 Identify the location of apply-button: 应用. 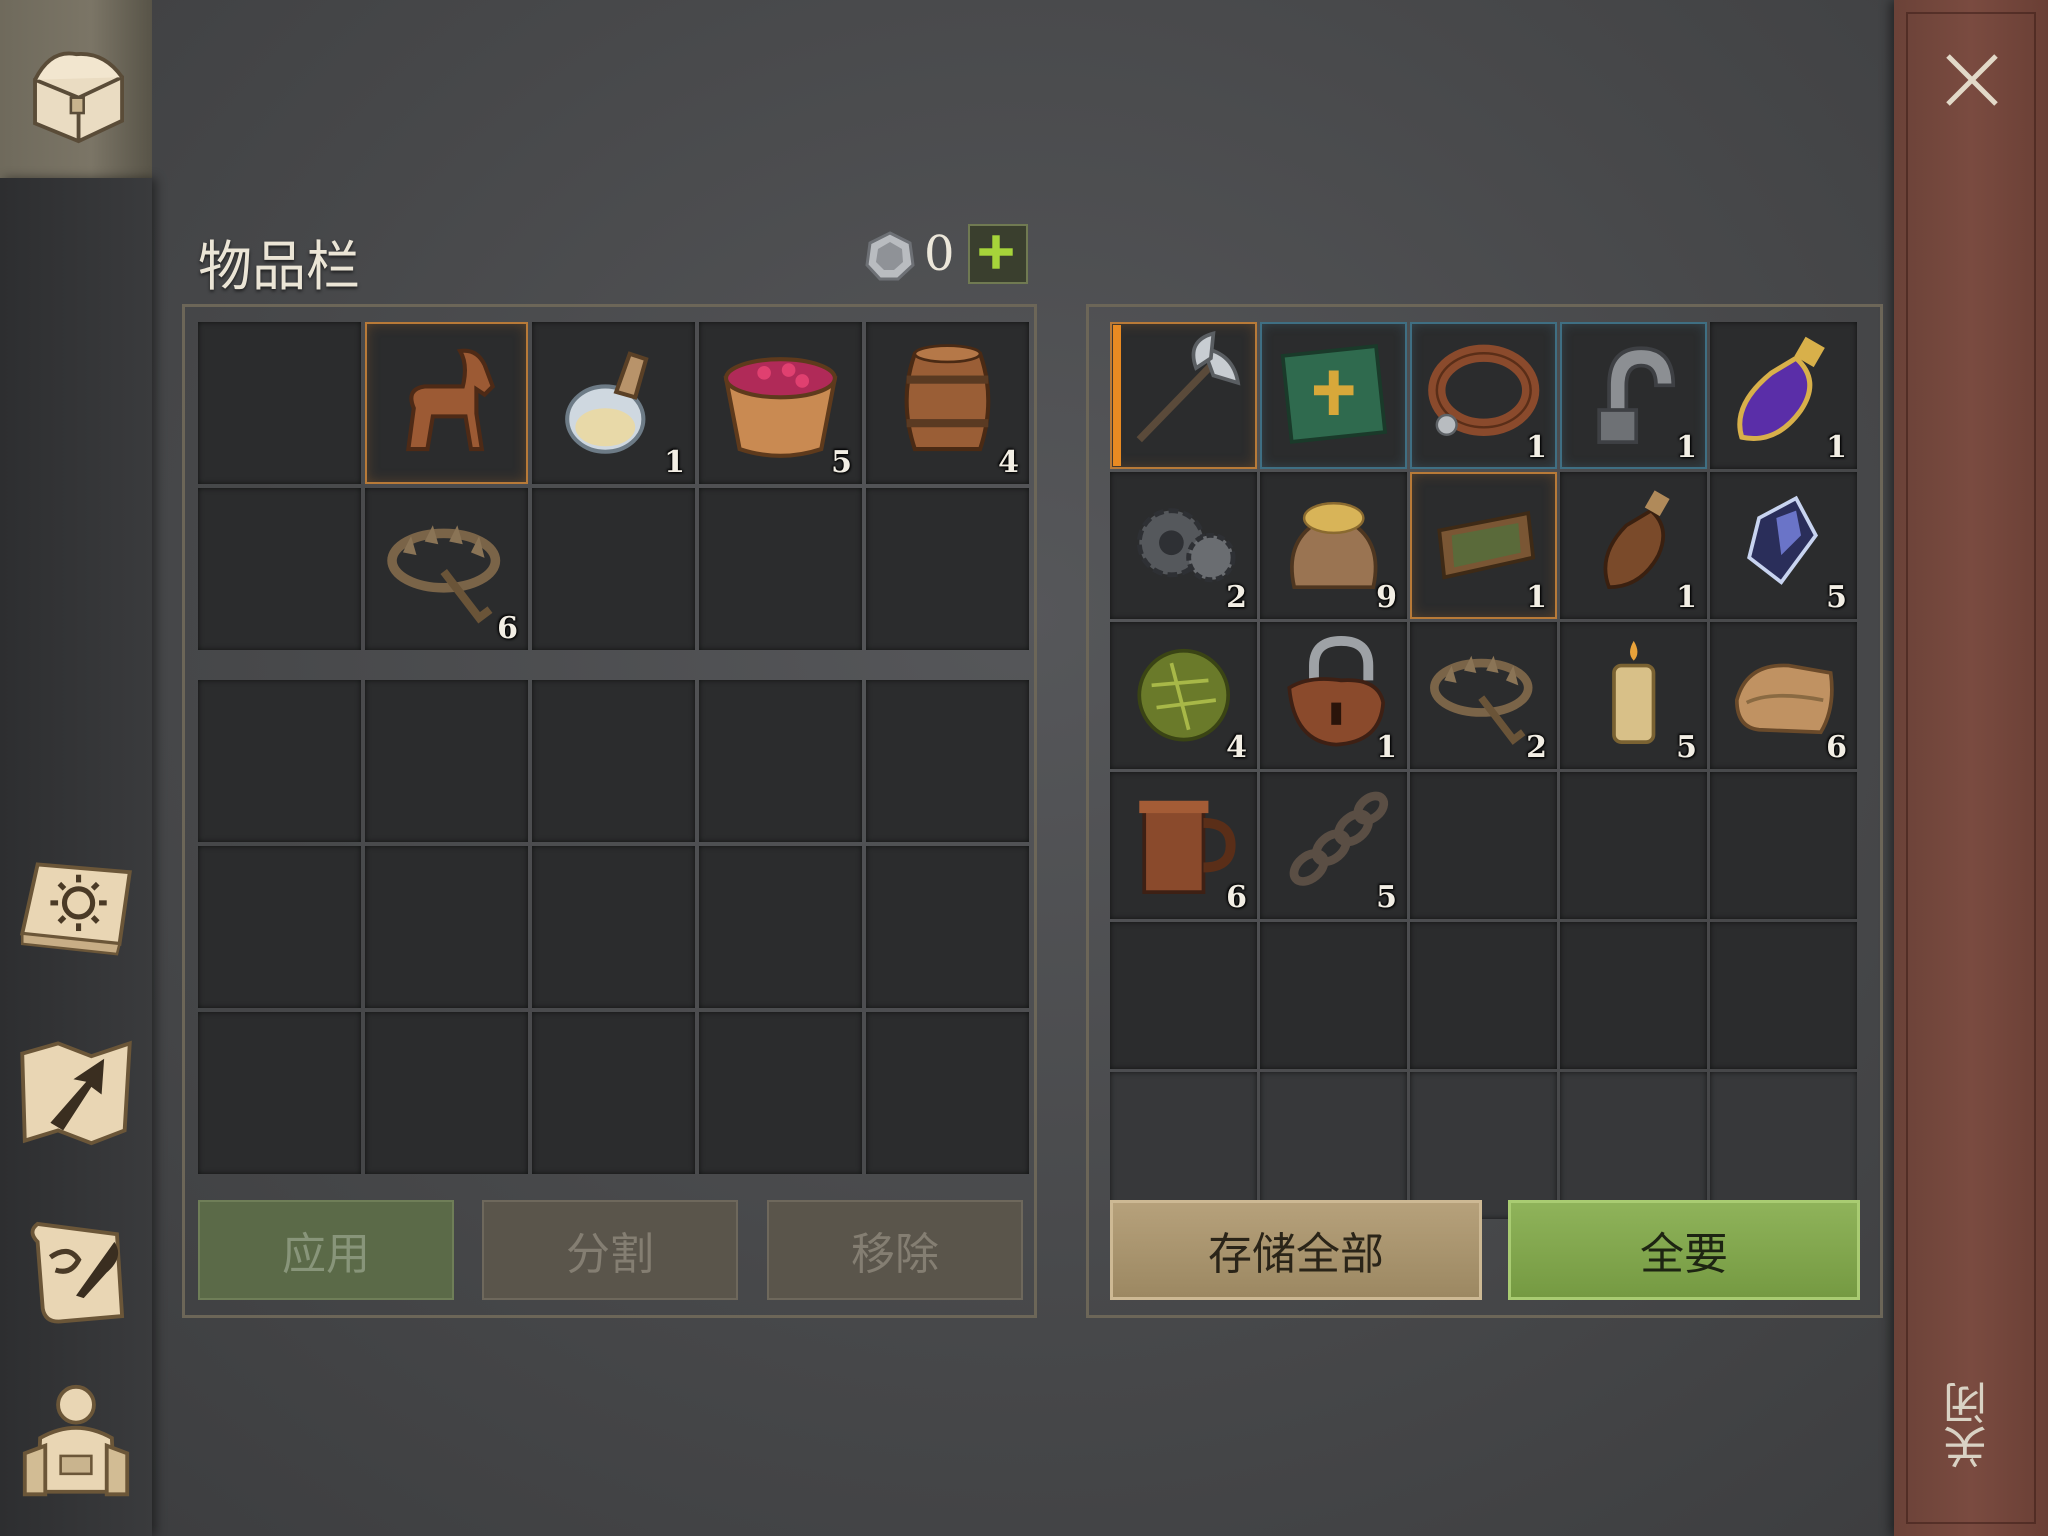
(326, 1250).